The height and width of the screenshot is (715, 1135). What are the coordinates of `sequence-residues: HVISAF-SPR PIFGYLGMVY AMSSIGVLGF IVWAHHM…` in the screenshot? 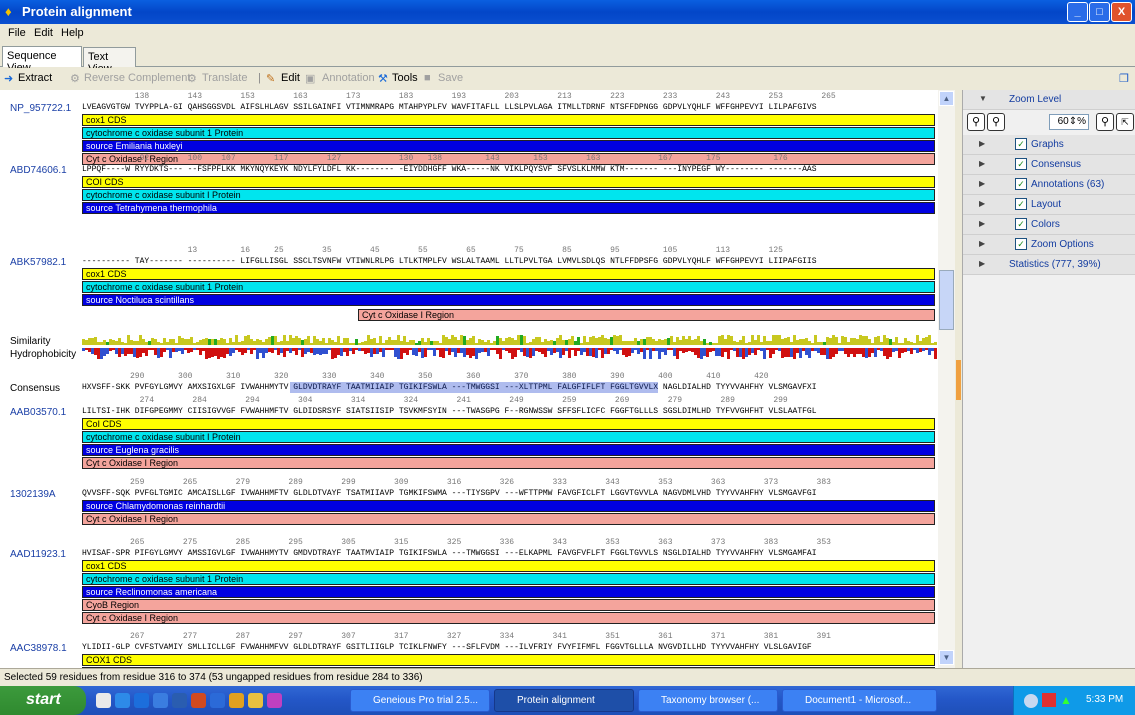 It's located at (509, 553).